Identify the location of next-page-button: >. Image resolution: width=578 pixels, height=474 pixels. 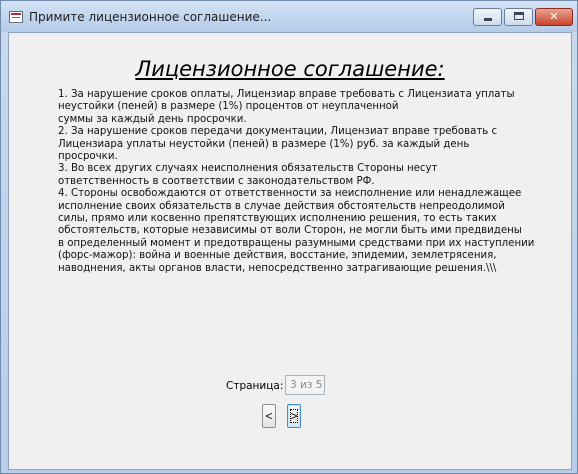
(294, 416).